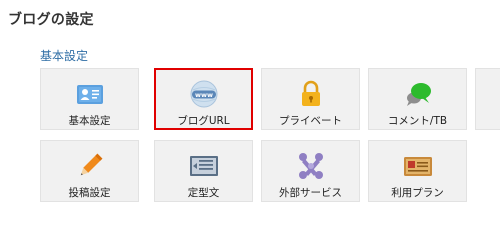 Image resolution: width=500 pixels, height=240 pixels. I want to click on padlock-icon, so click(310, 93).